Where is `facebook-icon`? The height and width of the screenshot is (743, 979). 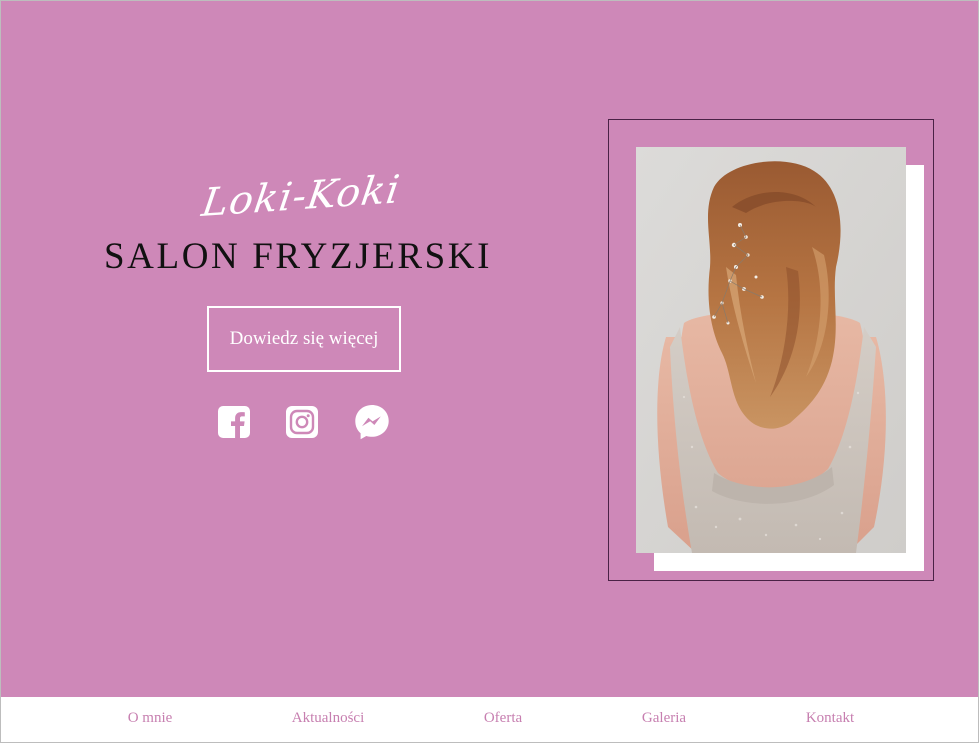
facebook-icon is located at coordinates (234, 422).